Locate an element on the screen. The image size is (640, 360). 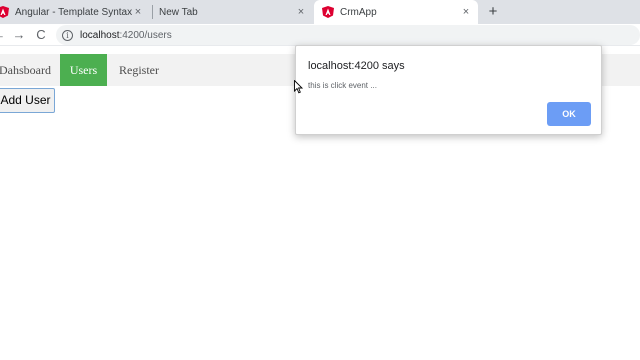
nav-link-dashboard: Dahsboard is located at coordinates (25, 70).